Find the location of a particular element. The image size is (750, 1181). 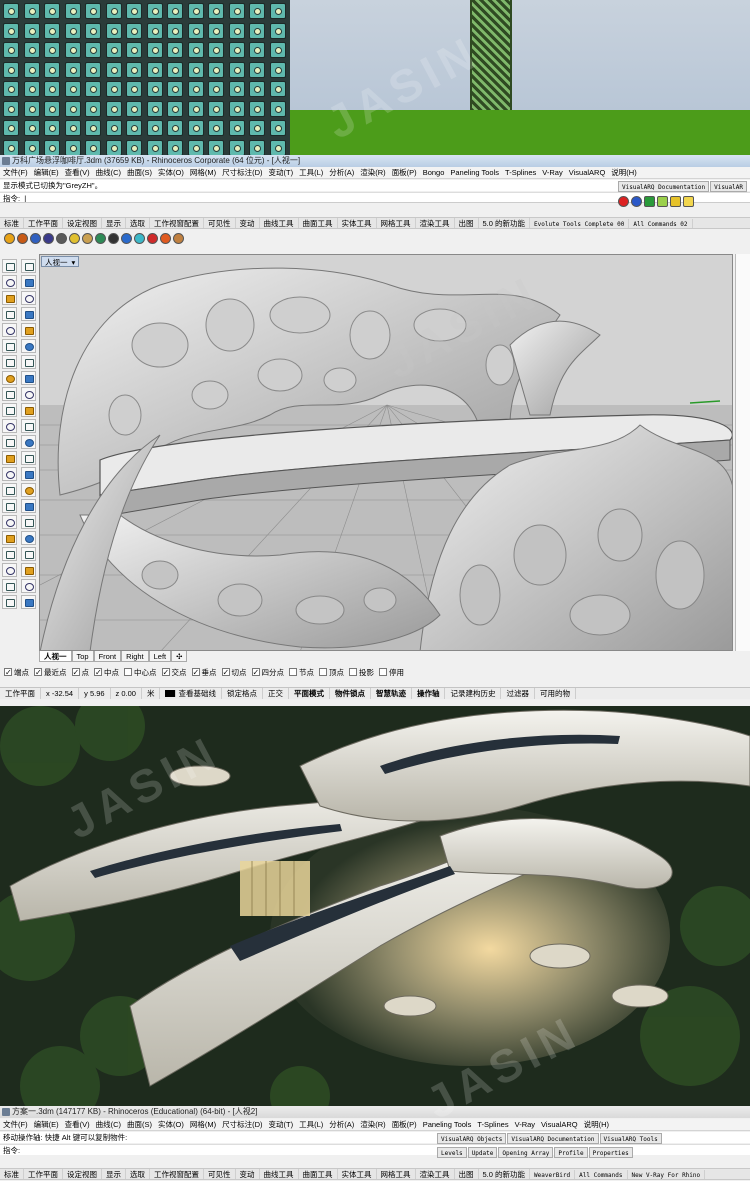

toolbar-tab: 选取 is located at coordinates (138, 1174).